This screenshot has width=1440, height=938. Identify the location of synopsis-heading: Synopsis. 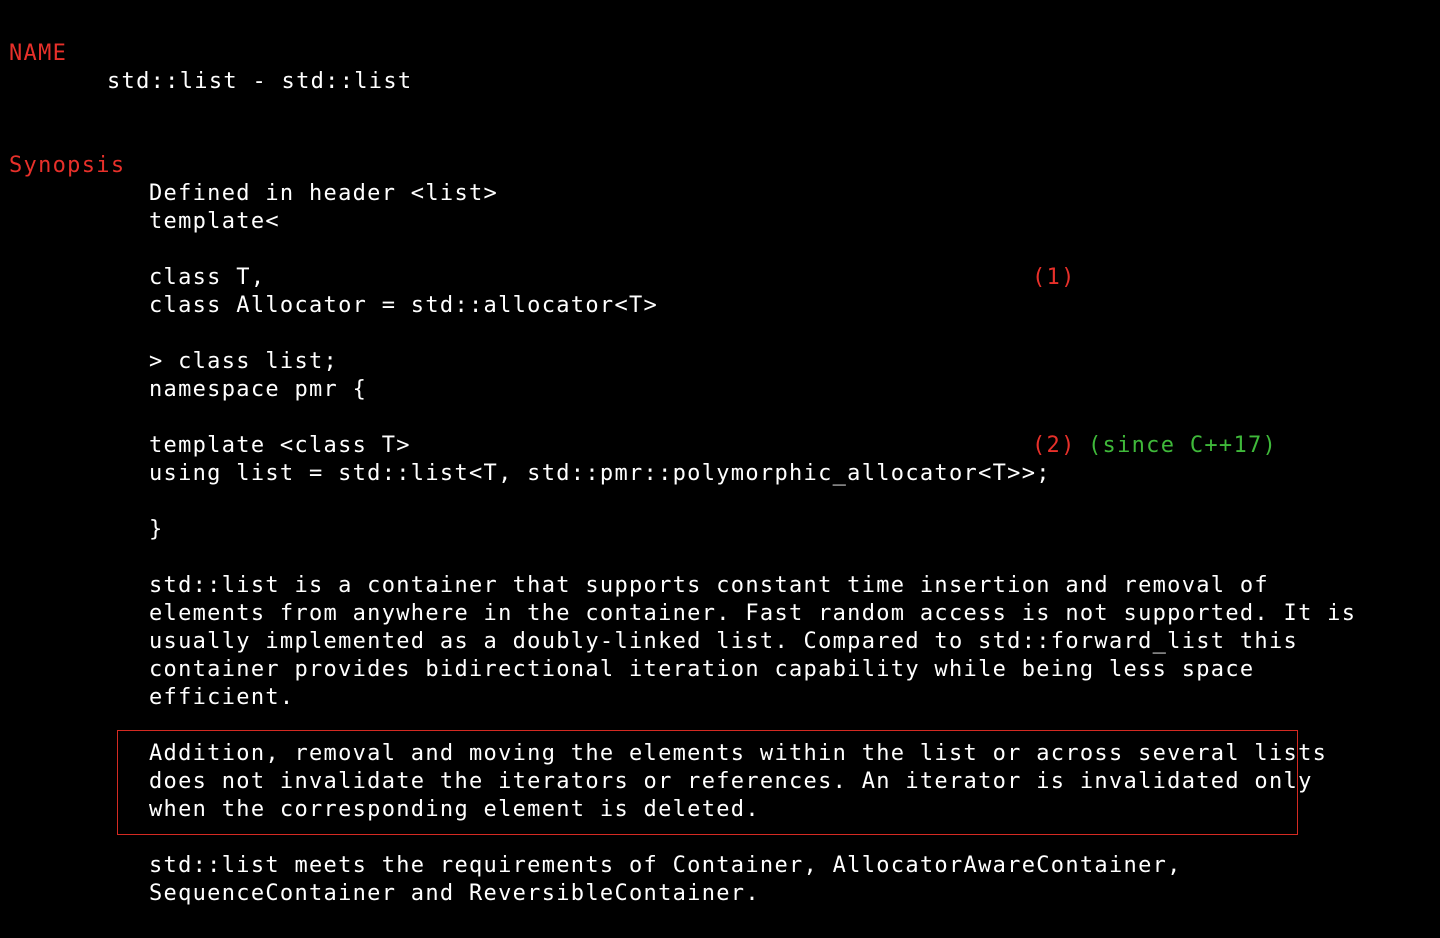
(67, 165).